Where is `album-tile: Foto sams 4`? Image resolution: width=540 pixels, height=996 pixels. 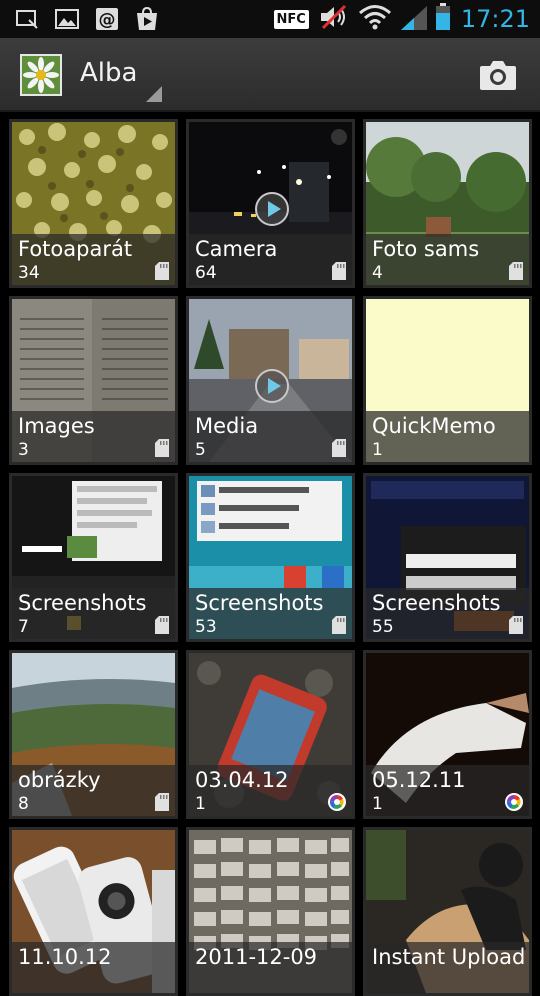 album-tile: Foto sams 4 is located at coordinates (447, 203).